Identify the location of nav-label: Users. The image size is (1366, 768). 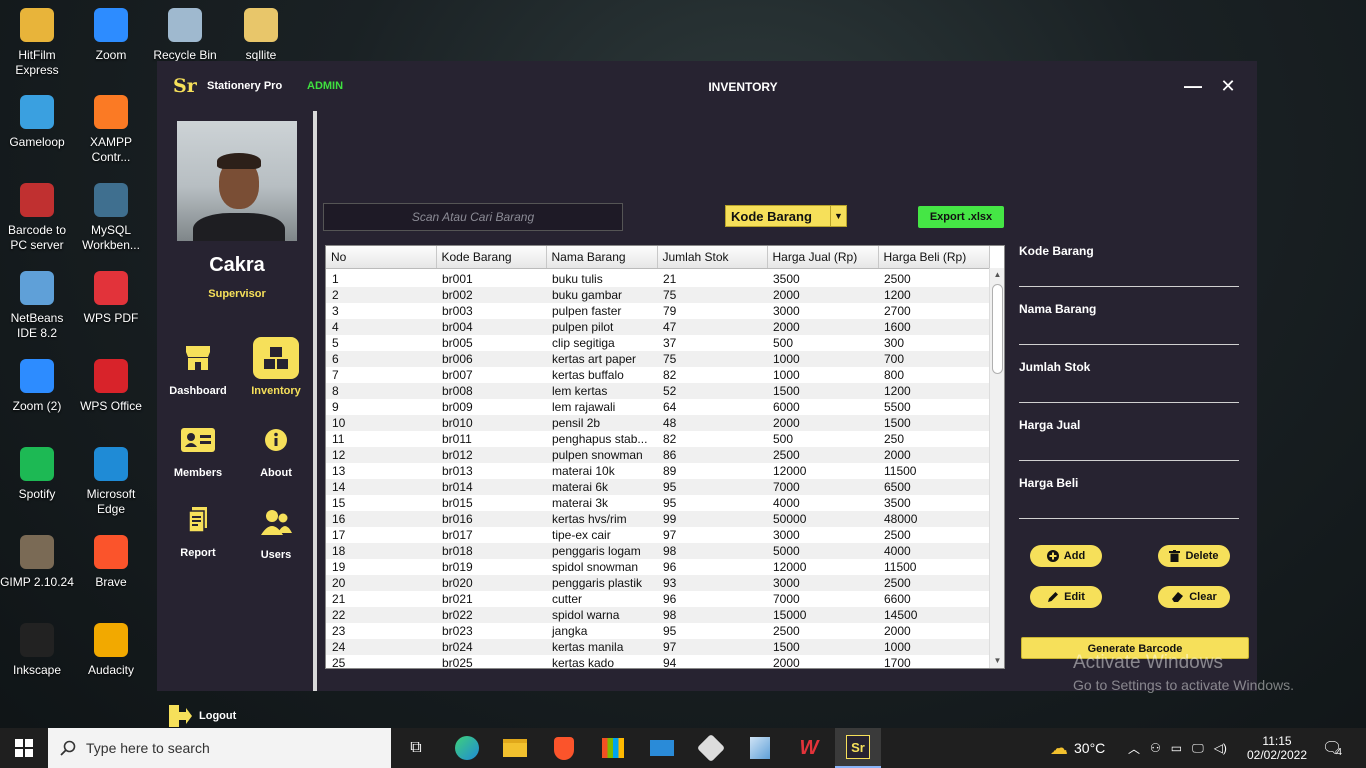
(276, 555).